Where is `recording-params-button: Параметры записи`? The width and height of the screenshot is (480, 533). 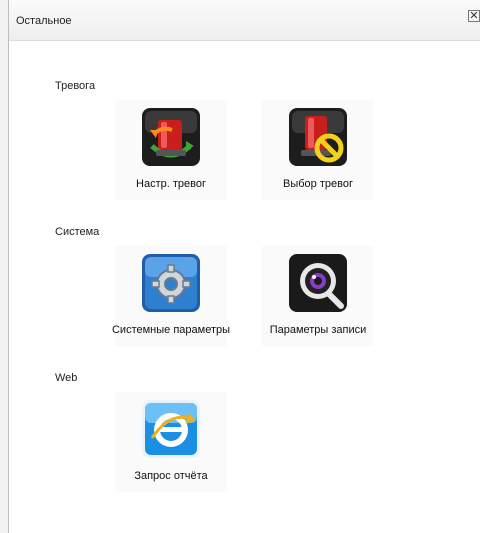 recording-params-button: Параметры записи is located at coordinates (318, 296).